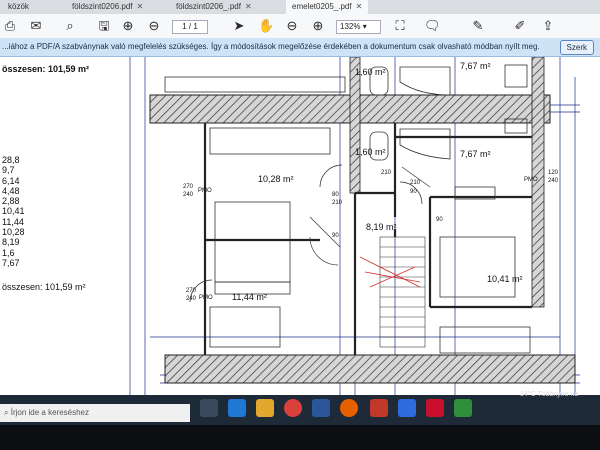 The width and height of the screenshot is (600, 450). What do you see at coordinates (11, 262) in the screenshot?
I see `area-value: 7,67` at bounding box center [11, 262].